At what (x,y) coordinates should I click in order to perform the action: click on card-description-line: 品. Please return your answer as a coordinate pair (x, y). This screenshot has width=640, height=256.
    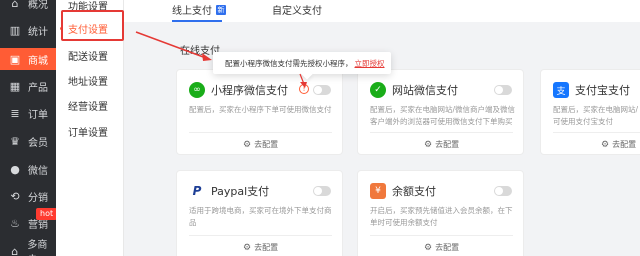
    Looking at the image, I should click on (193, 222).